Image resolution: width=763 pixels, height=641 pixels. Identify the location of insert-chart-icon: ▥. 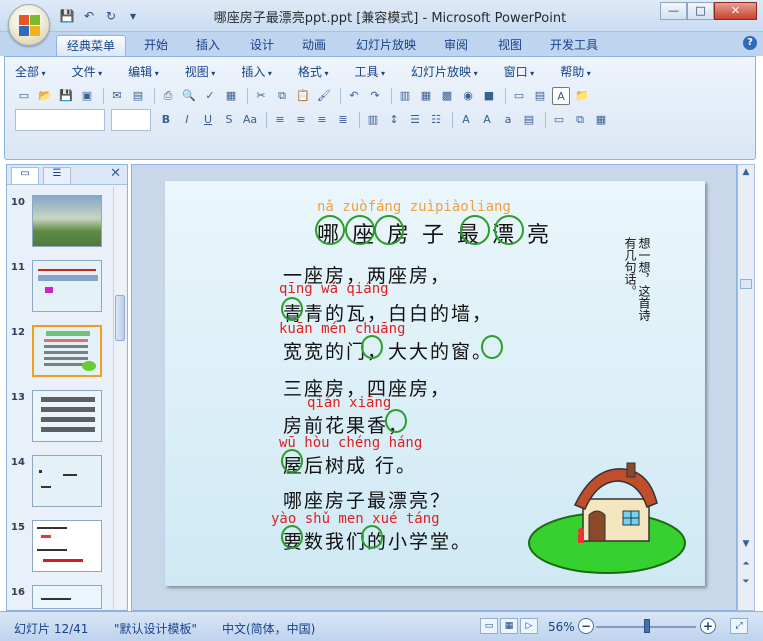
(405, 96).